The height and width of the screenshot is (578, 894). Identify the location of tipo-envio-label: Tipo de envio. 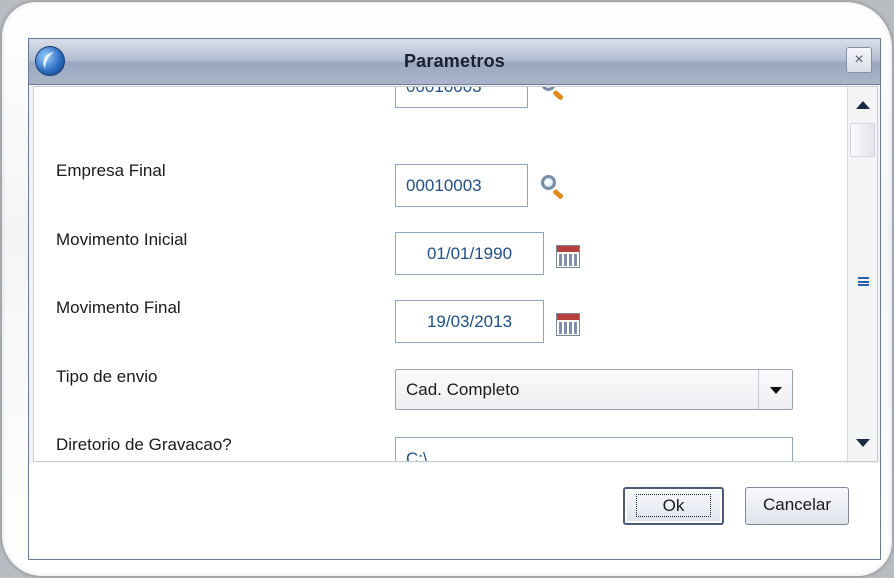
(107, 376).